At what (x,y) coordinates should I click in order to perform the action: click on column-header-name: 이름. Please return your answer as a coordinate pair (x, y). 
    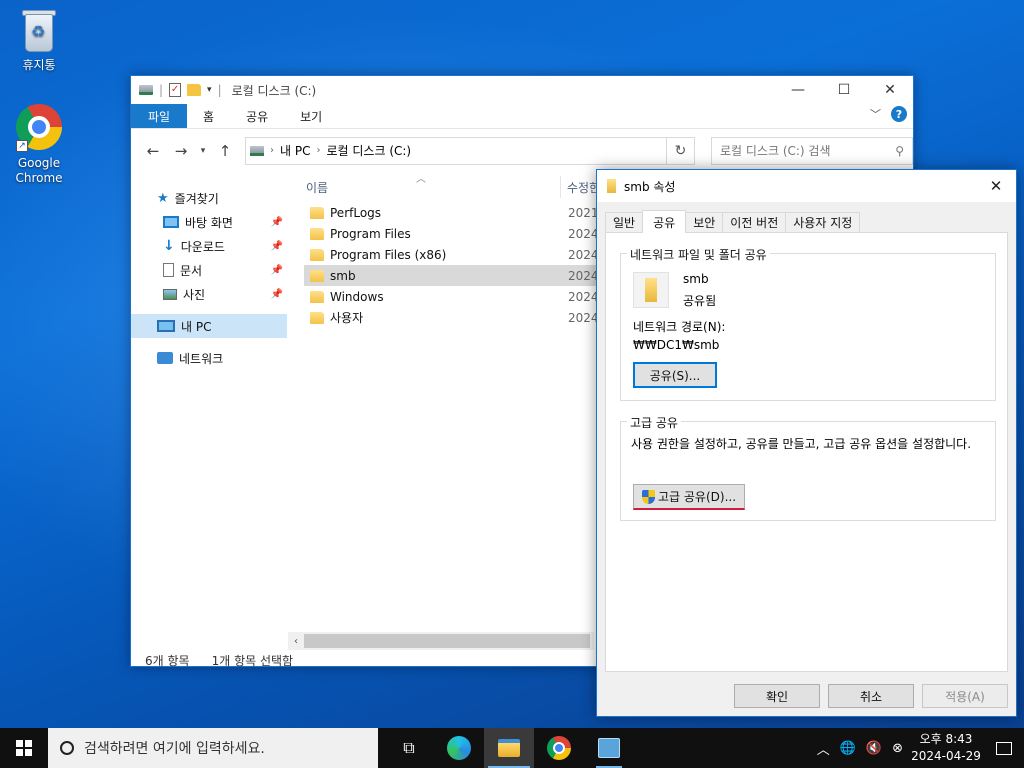
    Looking at the image, I should click on (317, 187).